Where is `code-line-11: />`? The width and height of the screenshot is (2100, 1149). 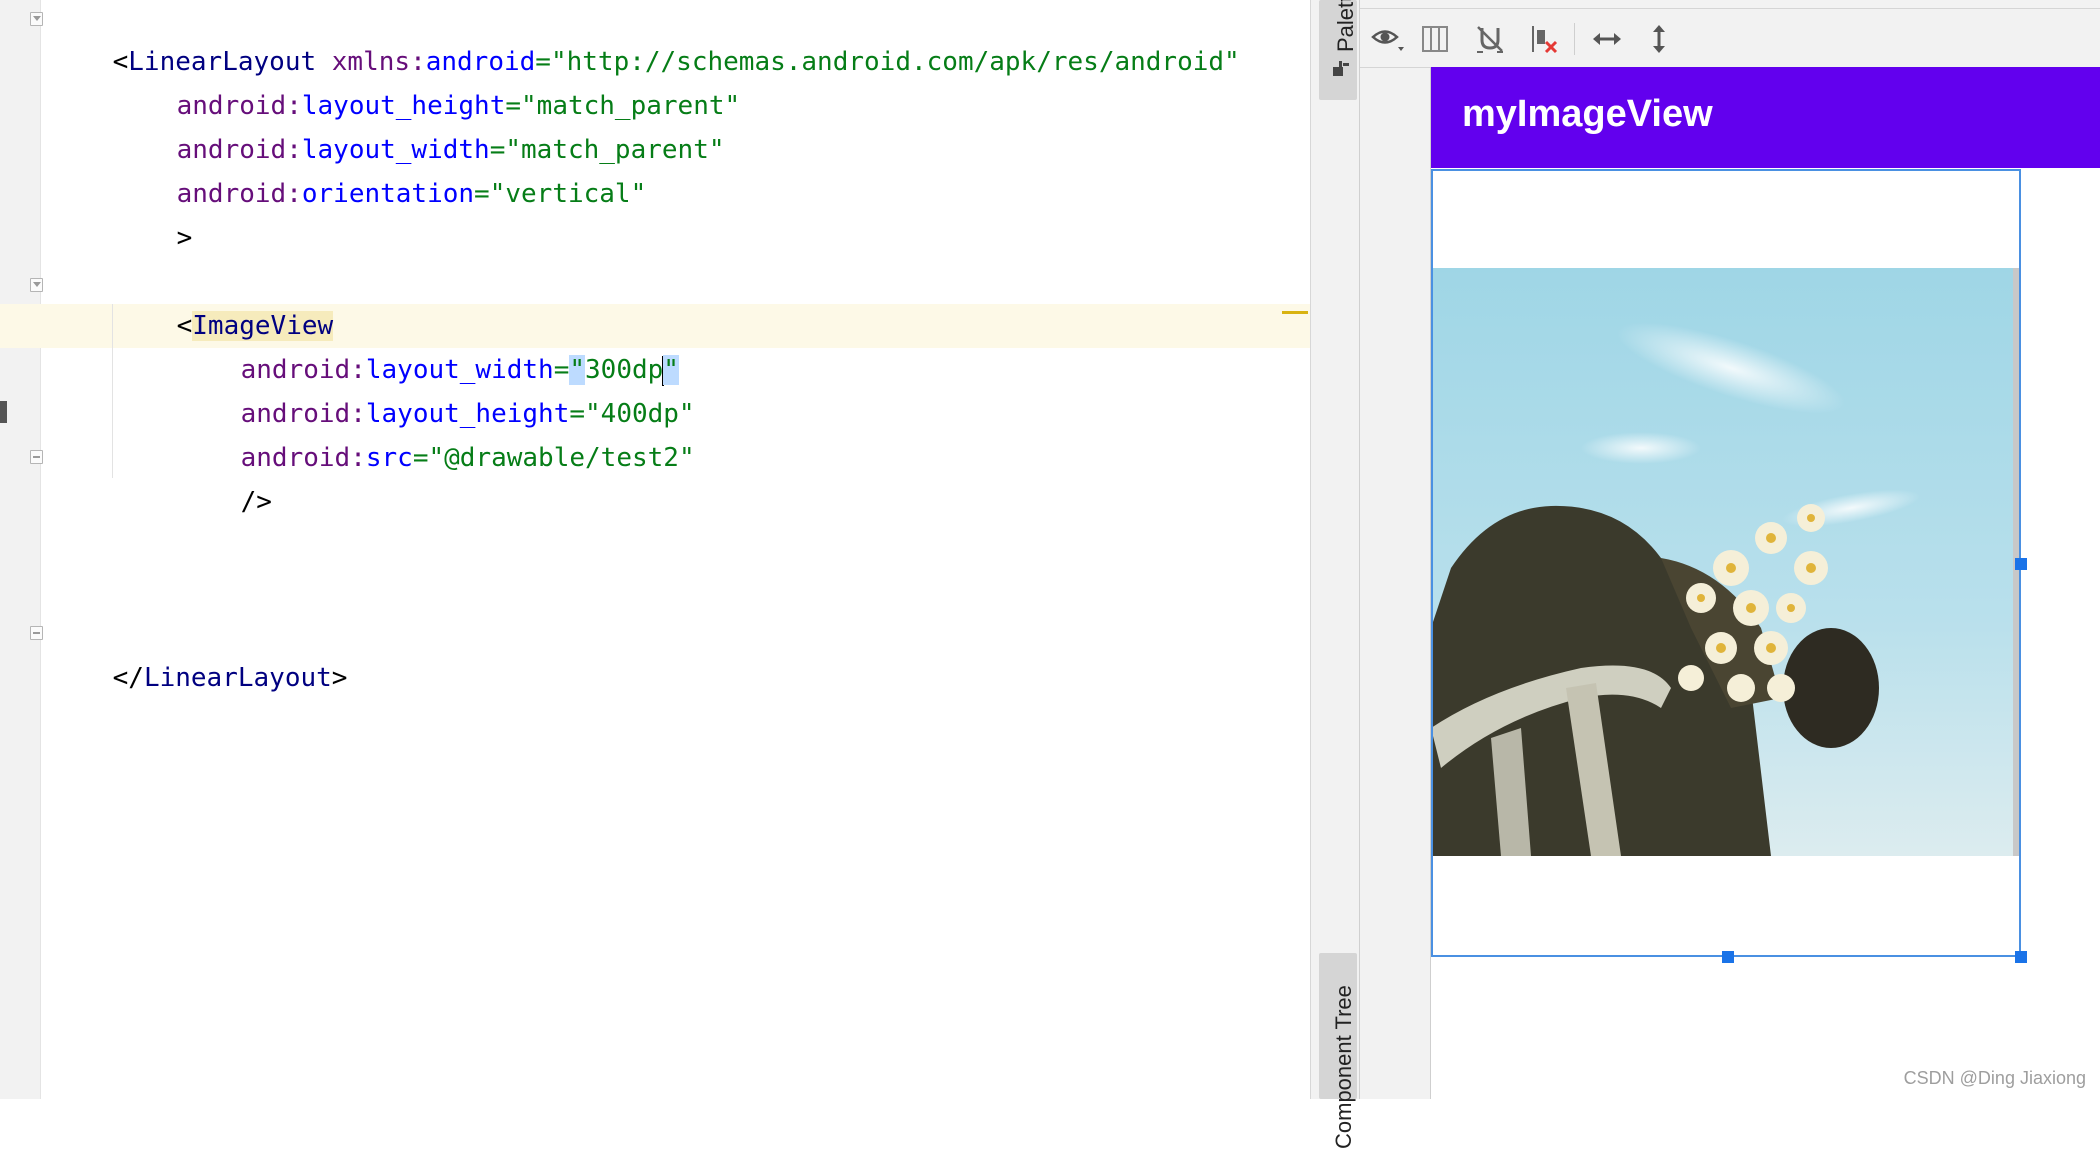
code-line-11: /> is located at coordinates (225, 476).